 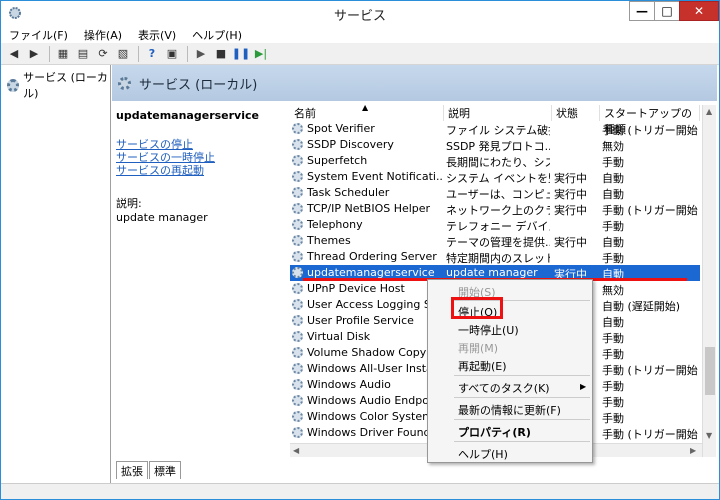 What do you see at coordinates (356, 288) in the screenshot?
I see `service-name: UPnP Device Host` at bounding box center [356, 288].